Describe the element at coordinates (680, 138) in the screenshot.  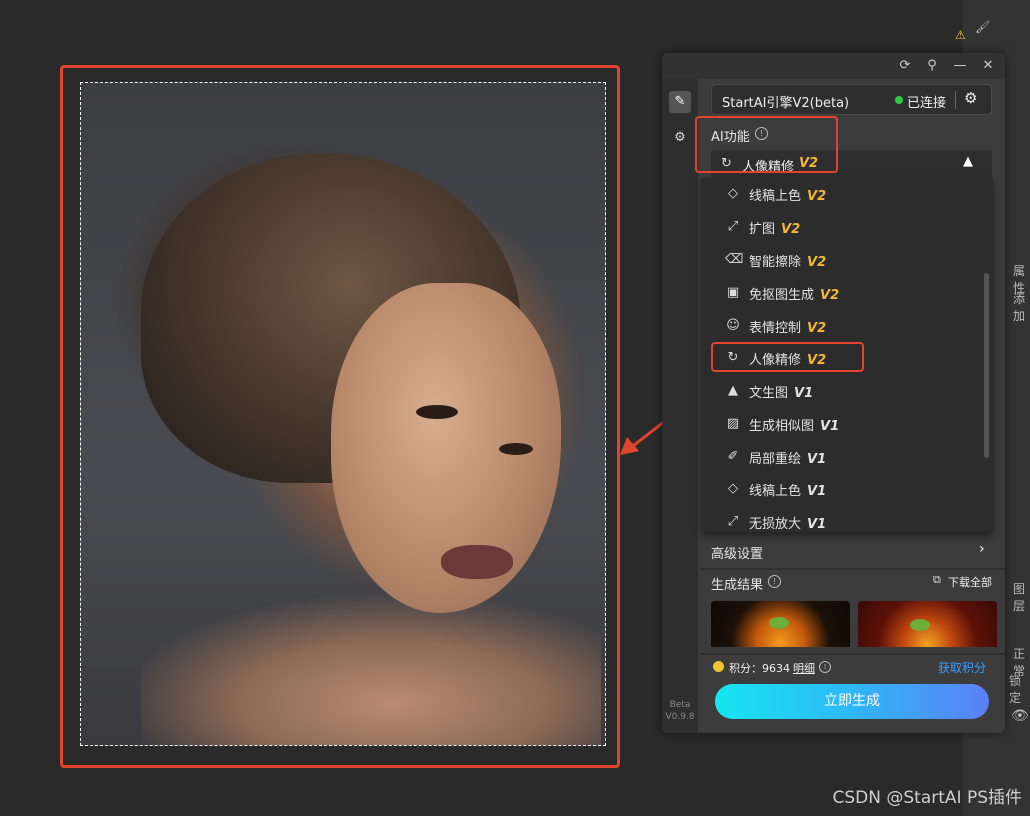
I see `settings-gear-icon: ⚙` at that location.